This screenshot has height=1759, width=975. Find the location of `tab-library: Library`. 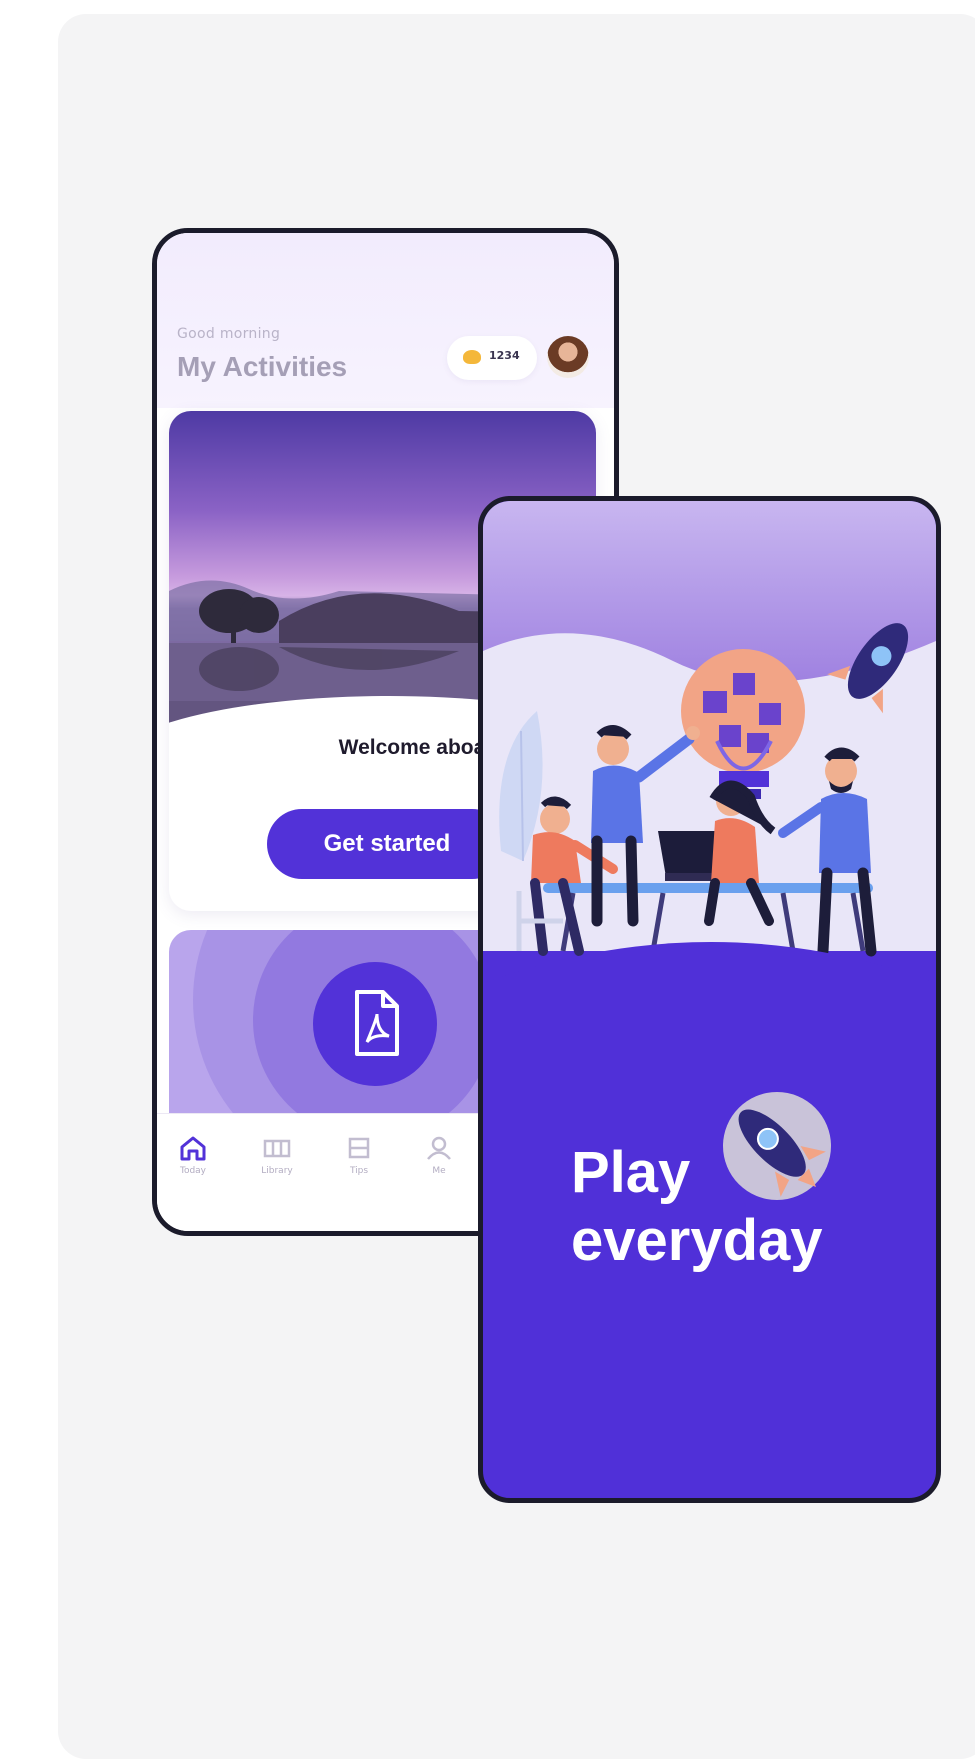

tab-library: Library is located at coordinates (277, 1155).